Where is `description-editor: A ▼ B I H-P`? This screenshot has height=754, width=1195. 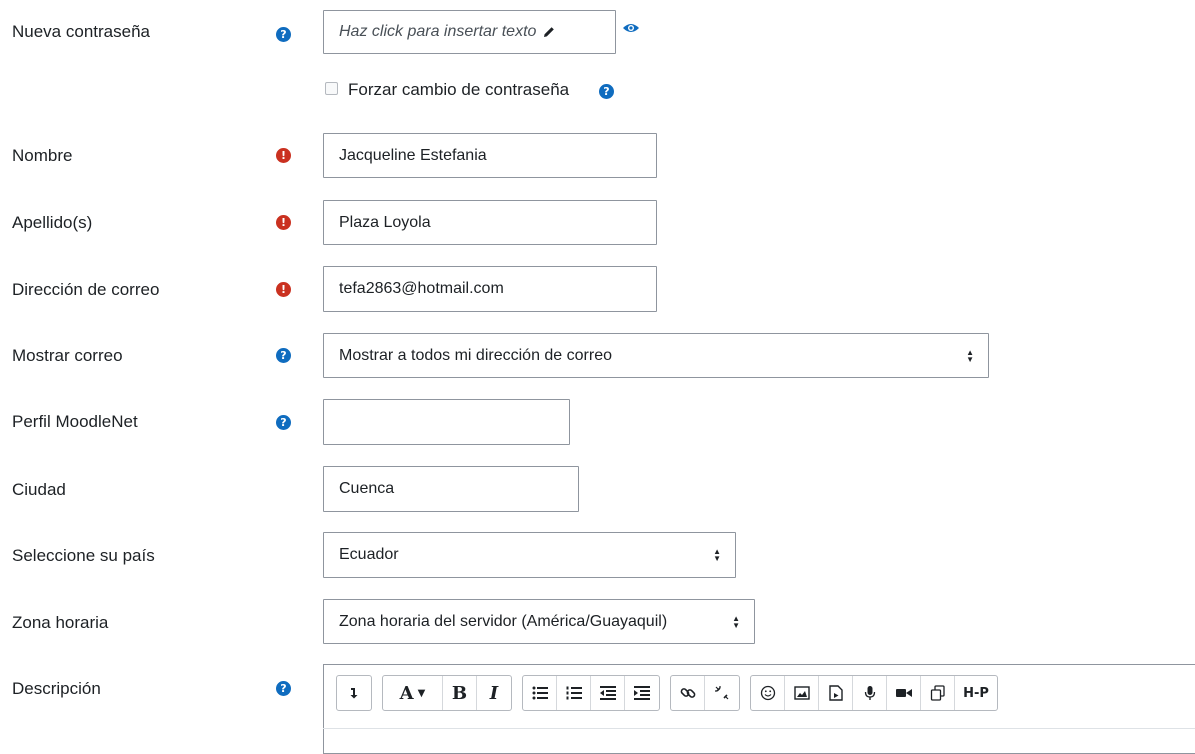 description-editor: A ▼ B I H-P is located at coordinates (759, 709).